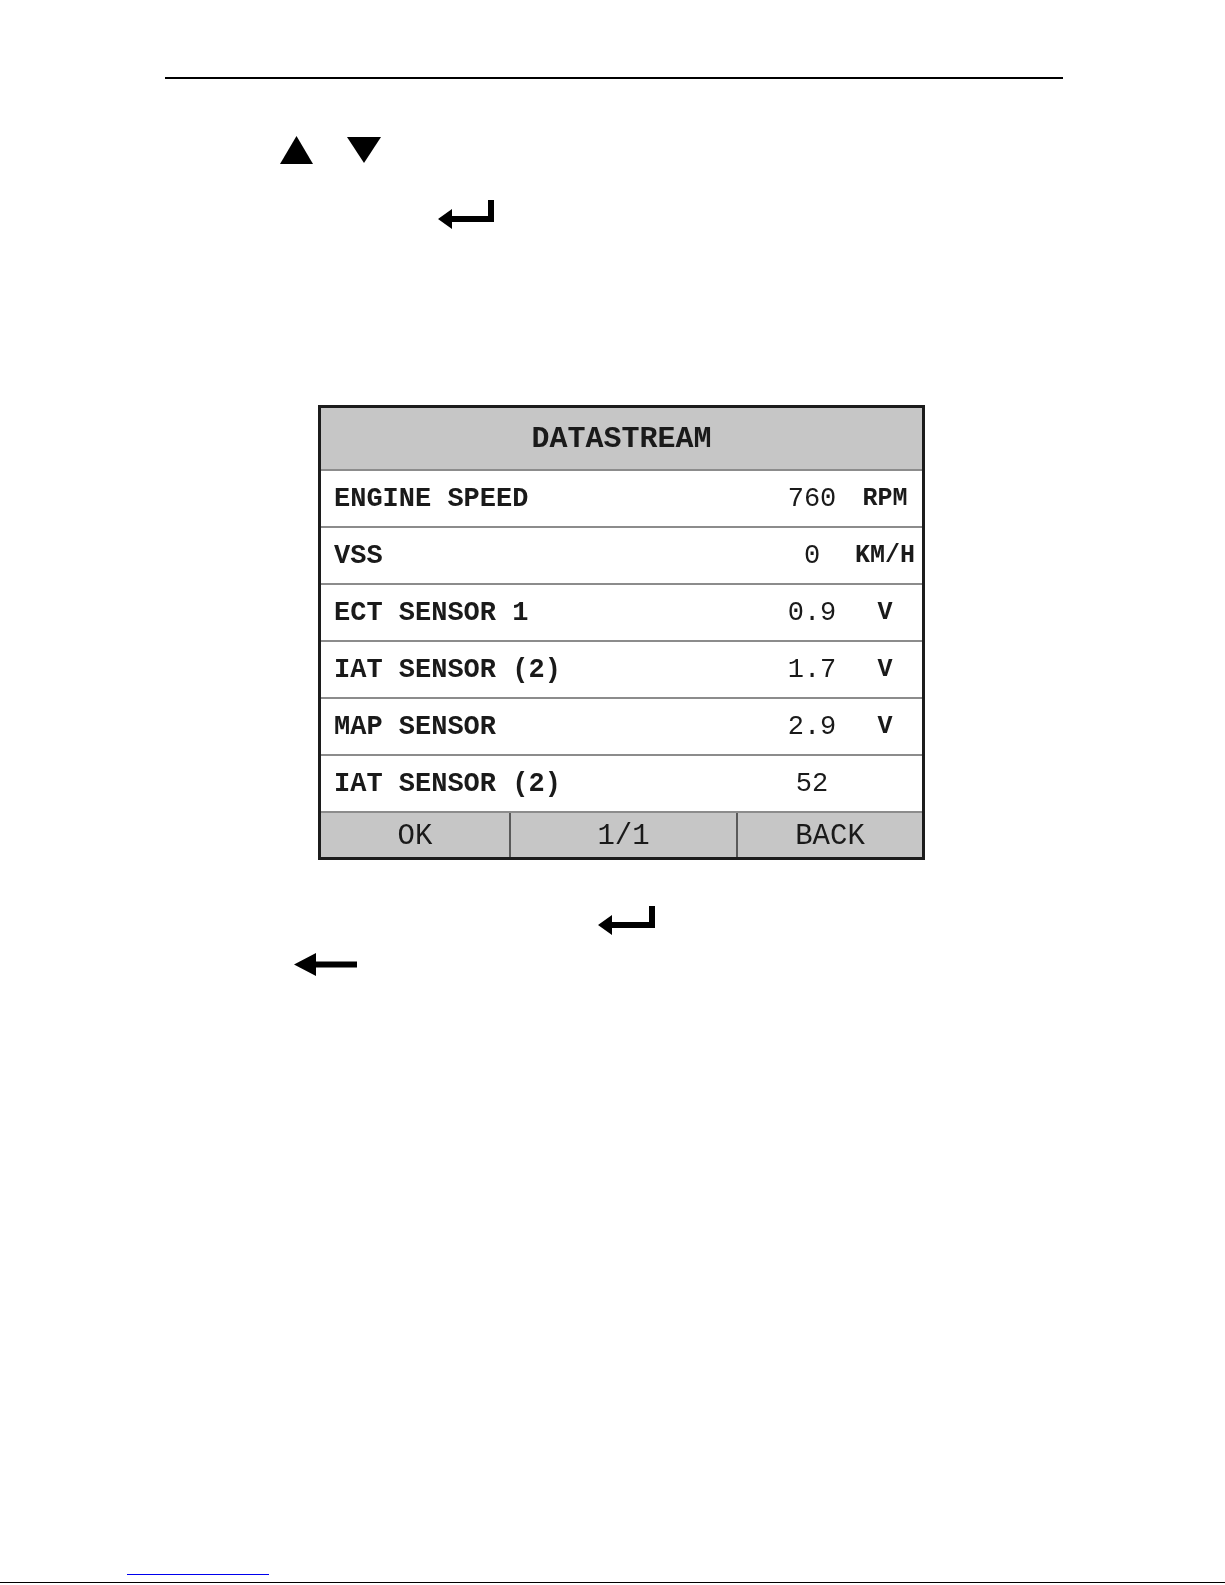 Image resolution: width=1225 pixels, height=1585 pixels. What do you see at coordinates (358, 555) in the screenshot?
I see `parameter-name: VSS` at bounding box center [358, 555].